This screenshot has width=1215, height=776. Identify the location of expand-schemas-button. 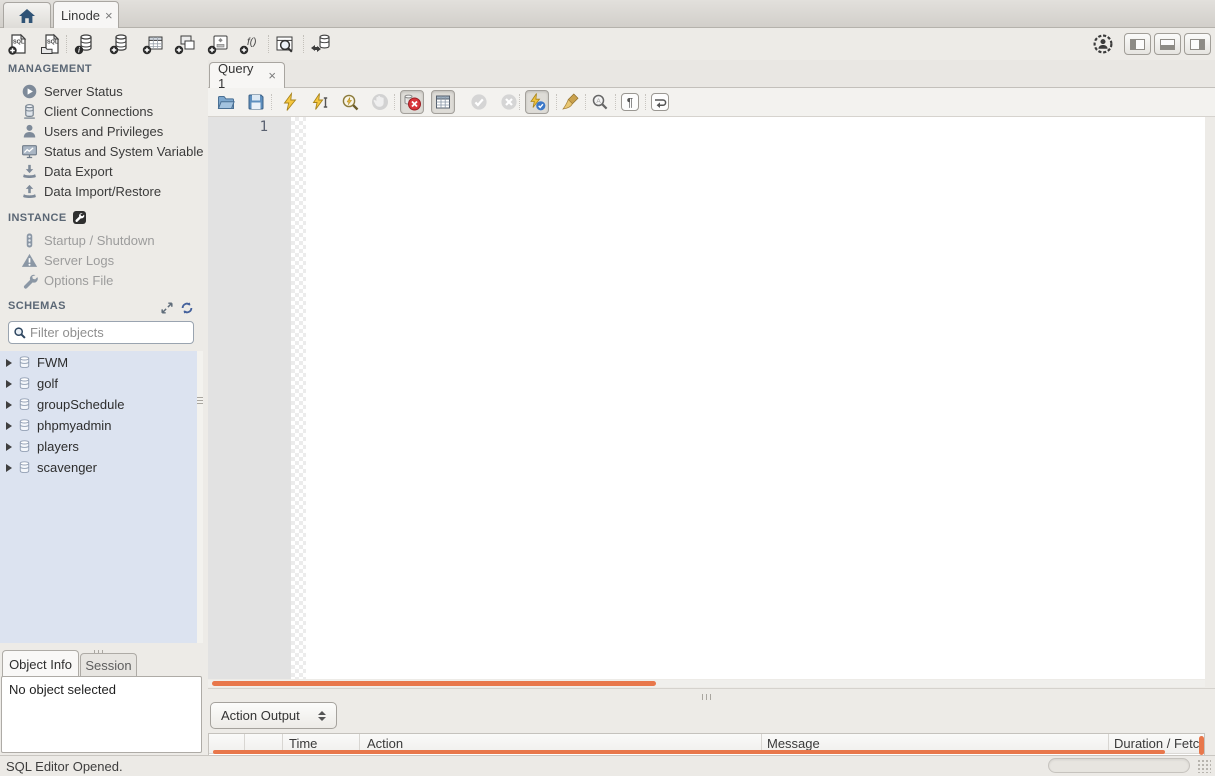
(167, 309).